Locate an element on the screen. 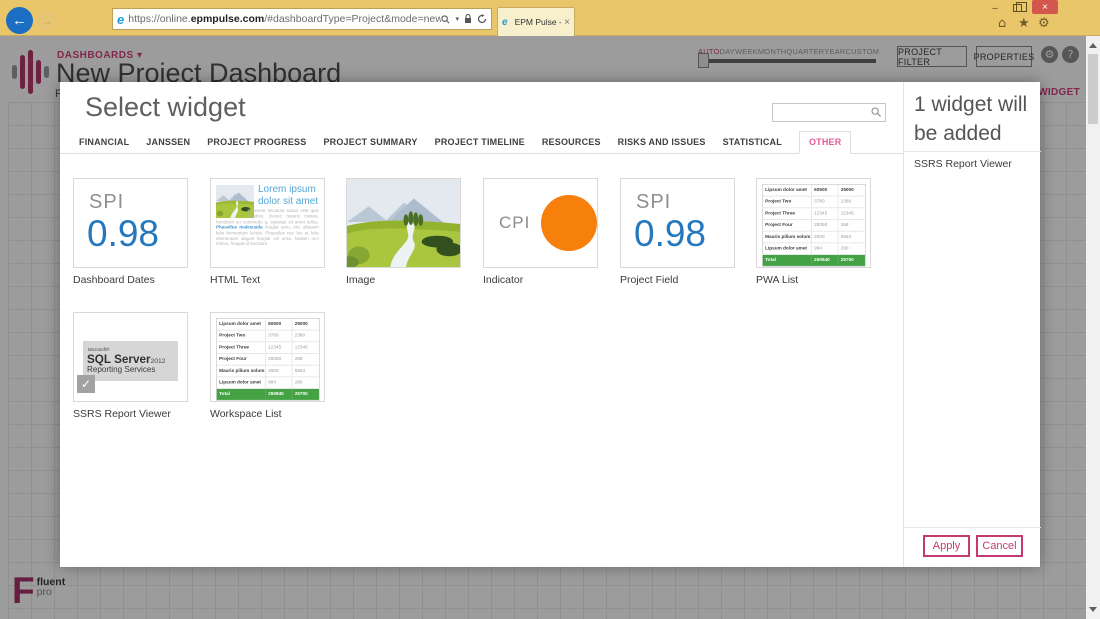 The height and width of the screenshot is (619, 1100). minimize-icon: – is located at coordinates (995, 8).